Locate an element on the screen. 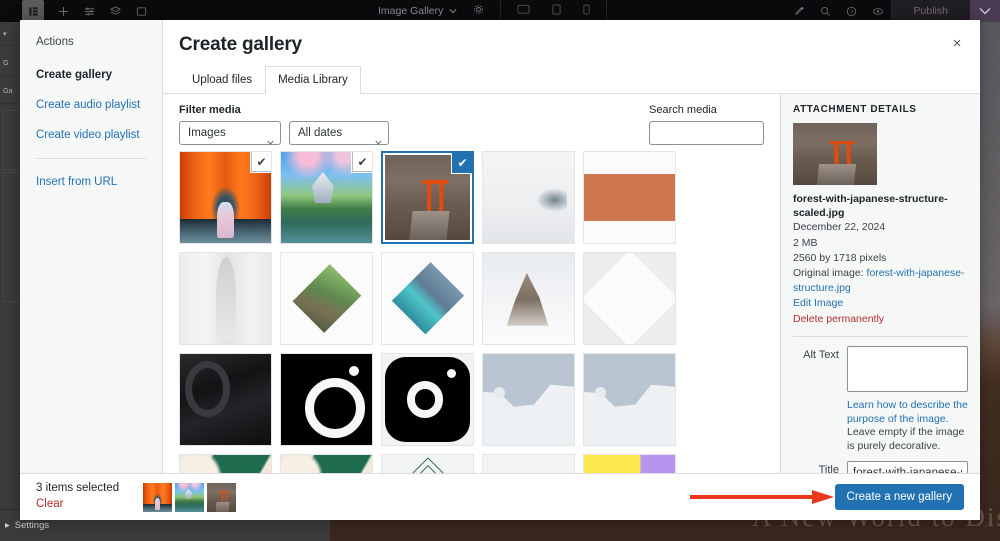 The width and height of the screenshot is (1000, 541). clear-selection-link: Clear is located at coordinates (77, 505).